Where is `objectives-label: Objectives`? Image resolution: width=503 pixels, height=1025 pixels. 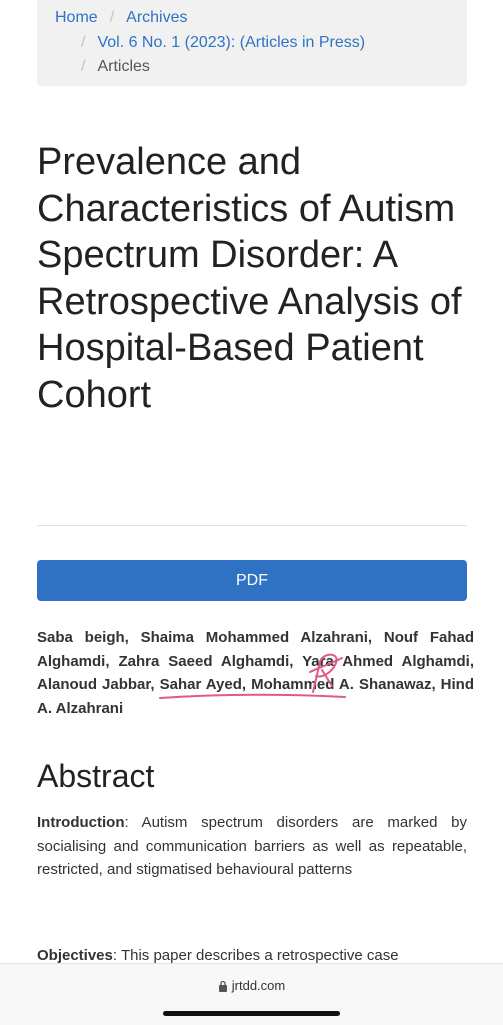
objectives-label: Objectives is located at coordinates (75, 955).